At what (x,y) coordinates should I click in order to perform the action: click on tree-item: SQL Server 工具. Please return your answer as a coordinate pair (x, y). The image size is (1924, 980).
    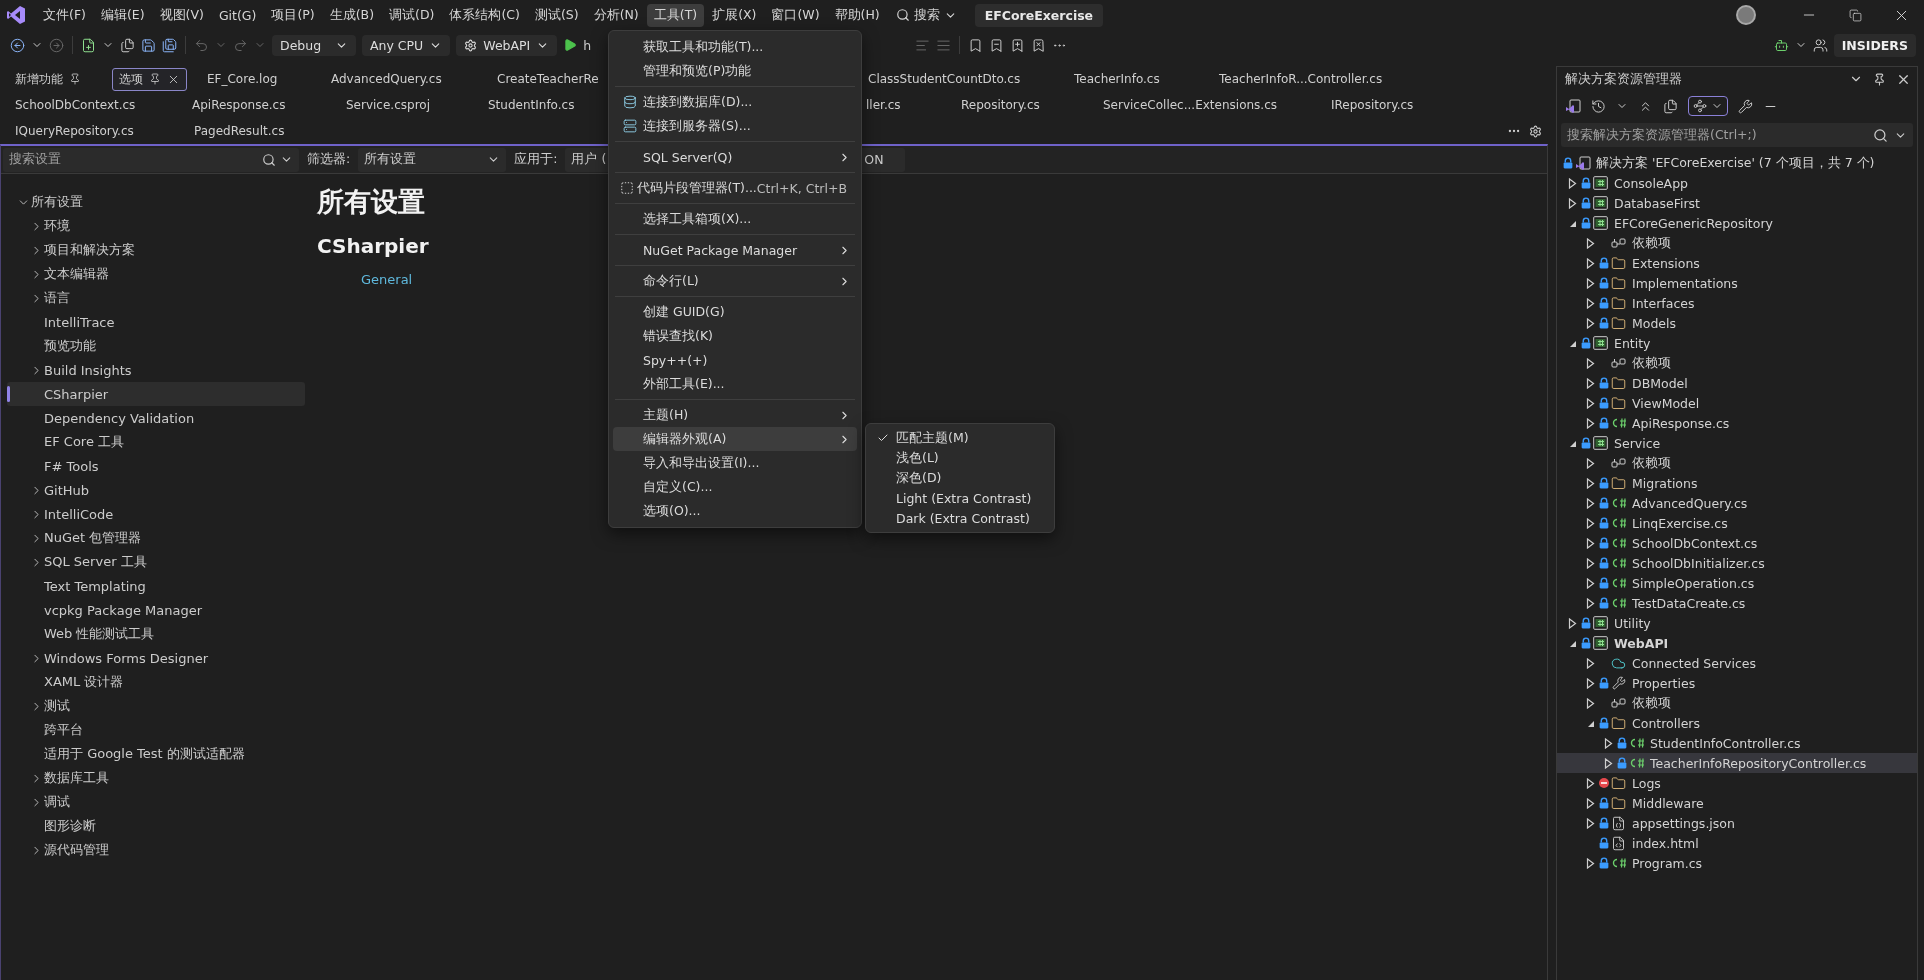
    Looking at the image, I should click on (156, 562).